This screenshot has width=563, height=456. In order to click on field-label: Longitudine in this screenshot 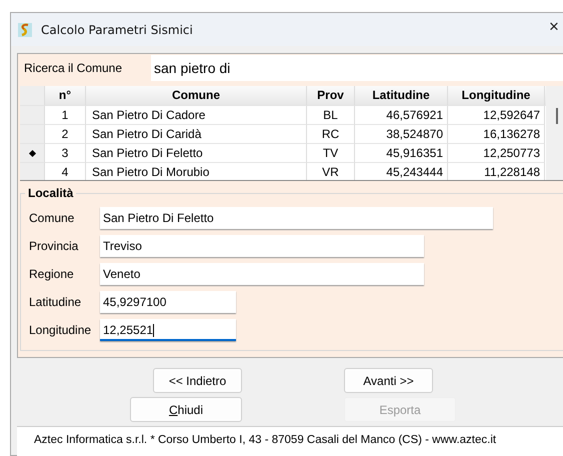, I will do `click(60, 330)`.